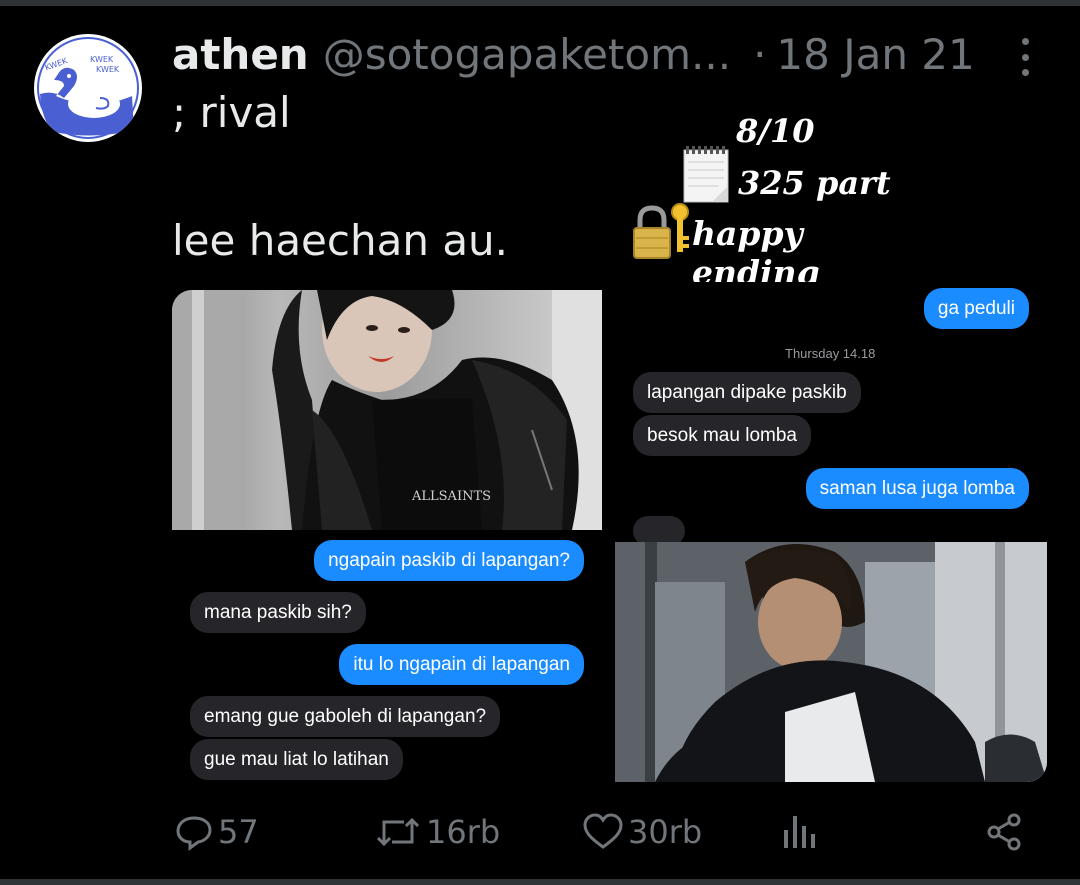 The image size is (1080, 885). Describe the element at coordinates (398, 832) in the screenshot. I see `retweet-icon` at that location.